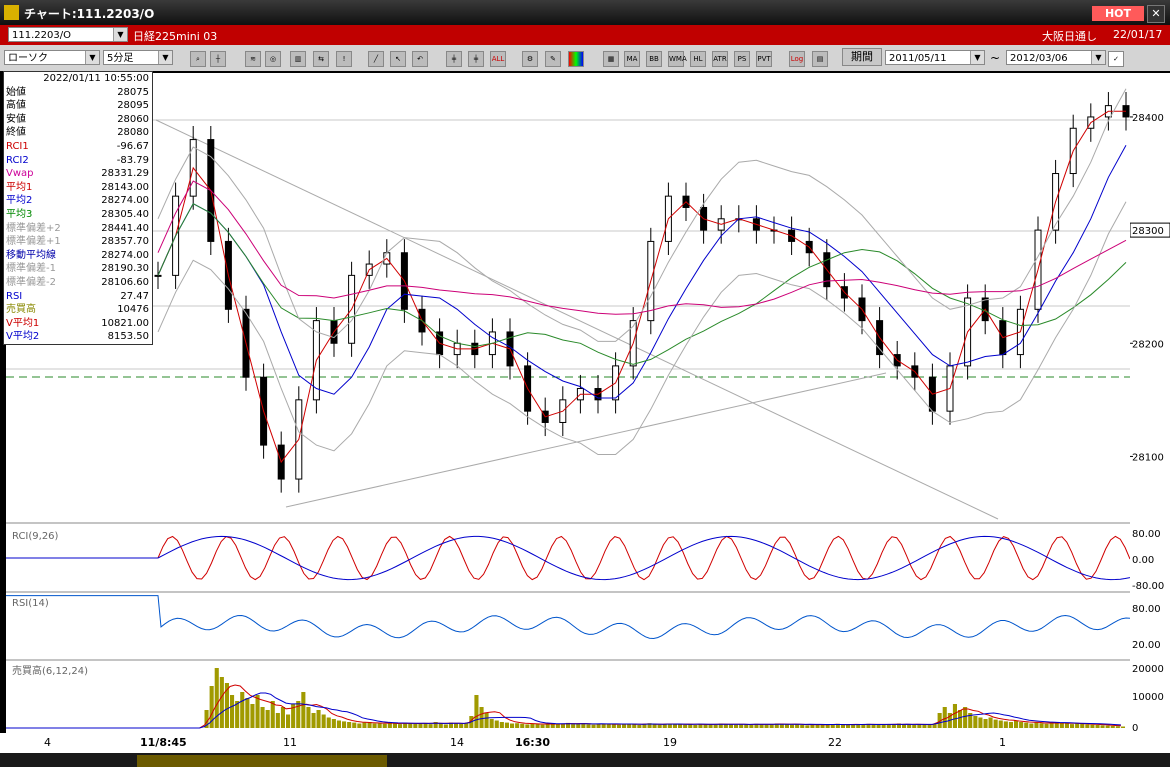 Image resolution: width=1170 pixels, height=767 pixels. I want to click on hl-button: HL, so click(698, 59).